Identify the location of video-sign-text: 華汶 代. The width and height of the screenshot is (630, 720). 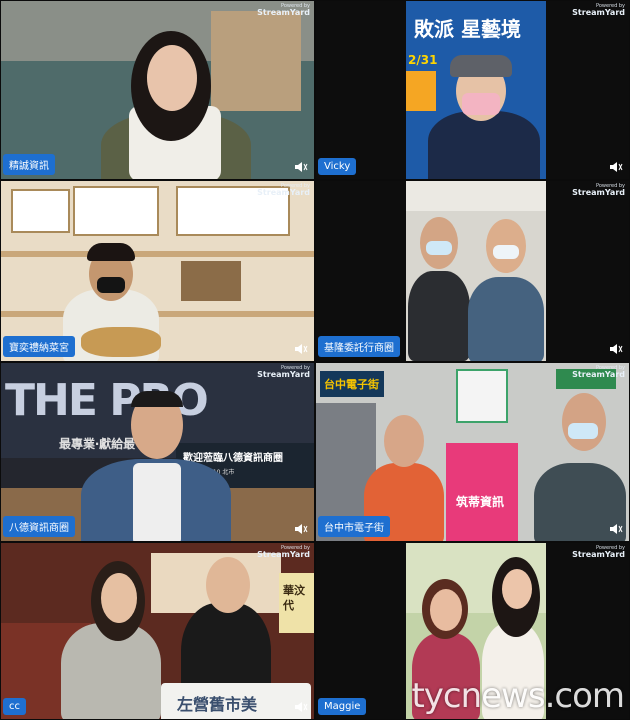
(294, 598).